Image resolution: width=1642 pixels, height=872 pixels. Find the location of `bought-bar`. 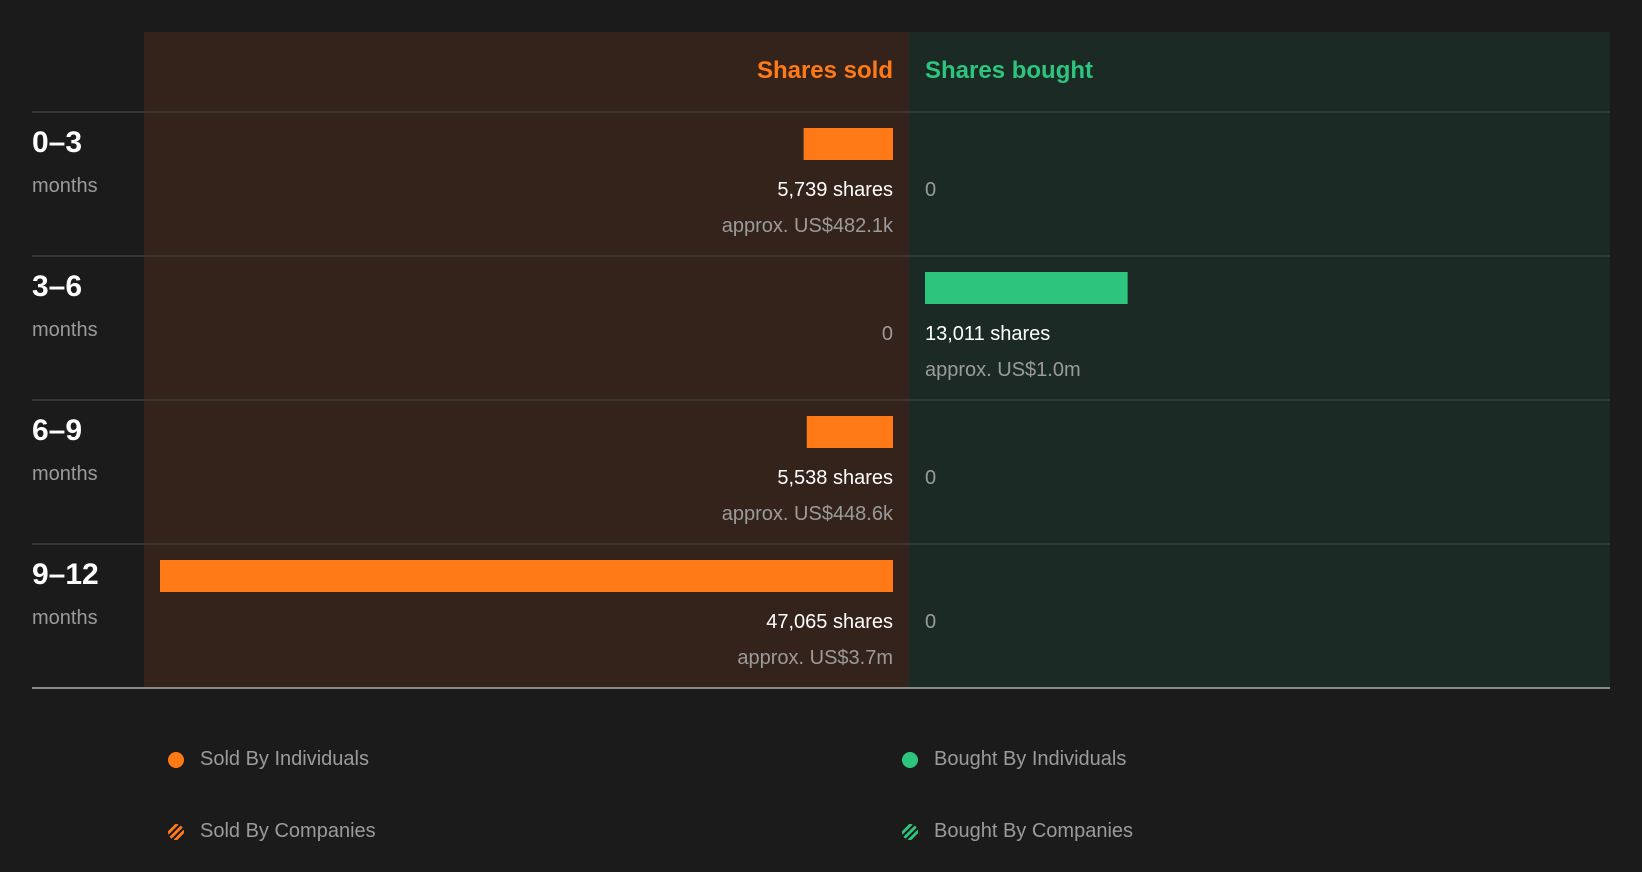

bought-bar is located at coordinates (1026, 288).